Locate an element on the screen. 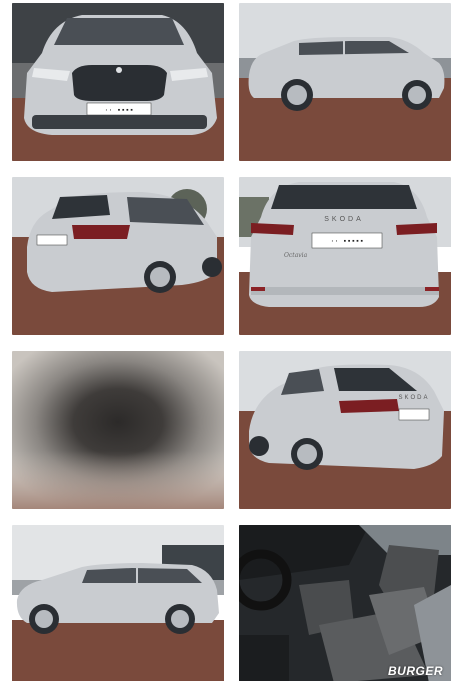 The height and width of the screenshot is (681, 452). photo-thumb-side-left is located at coordinates (118, 603).